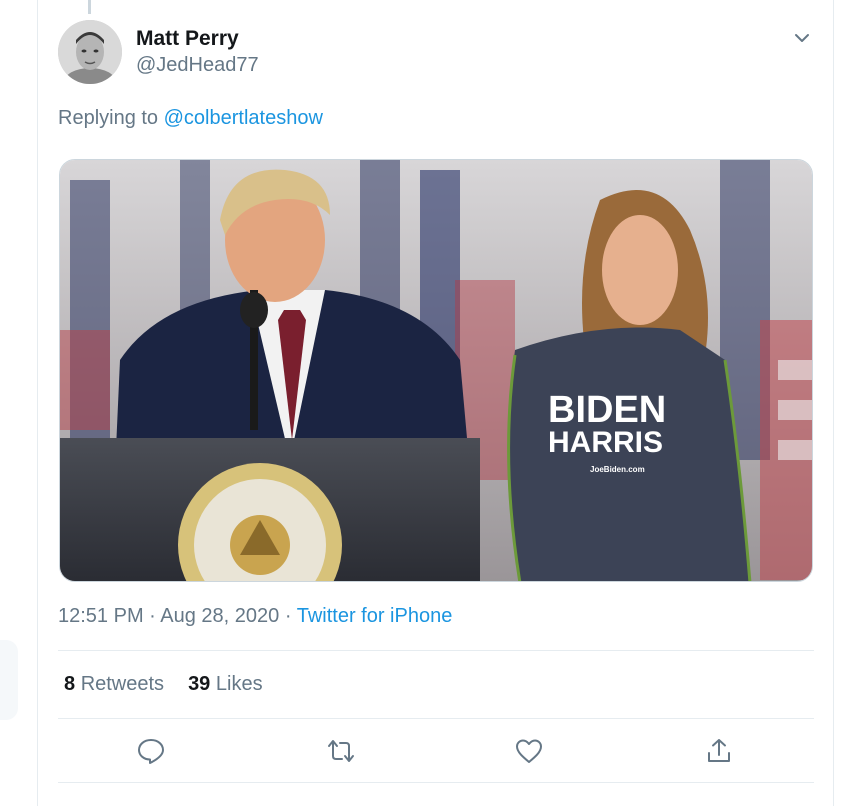 This screenshot has width=860, height=806. I want to click on page-side-tab, so click(9, 680).